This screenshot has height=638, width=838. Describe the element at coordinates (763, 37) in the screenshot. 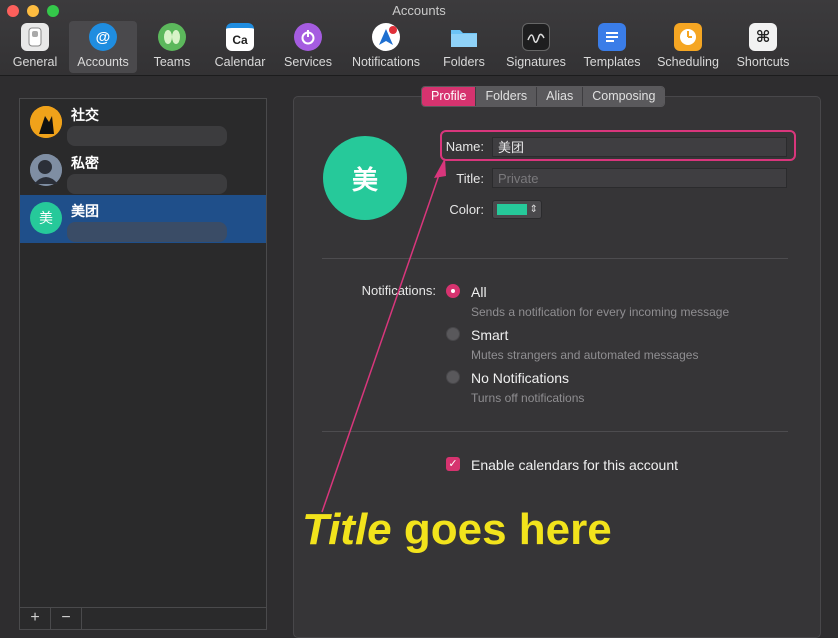

I see `command-icon: ⌘` at that location.